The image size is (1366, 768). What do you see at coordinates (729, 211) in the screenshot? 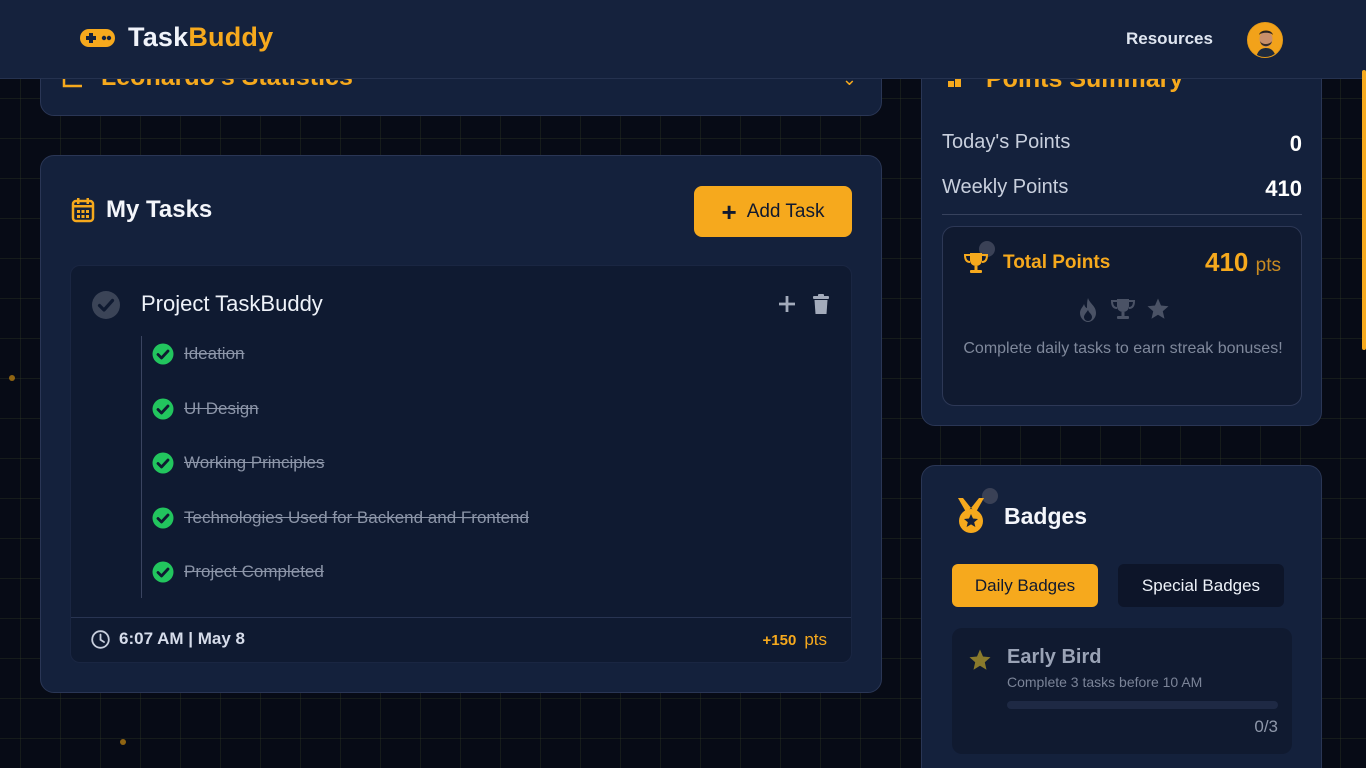
I see `plus-icon: +` at bounding box center [729, 211].